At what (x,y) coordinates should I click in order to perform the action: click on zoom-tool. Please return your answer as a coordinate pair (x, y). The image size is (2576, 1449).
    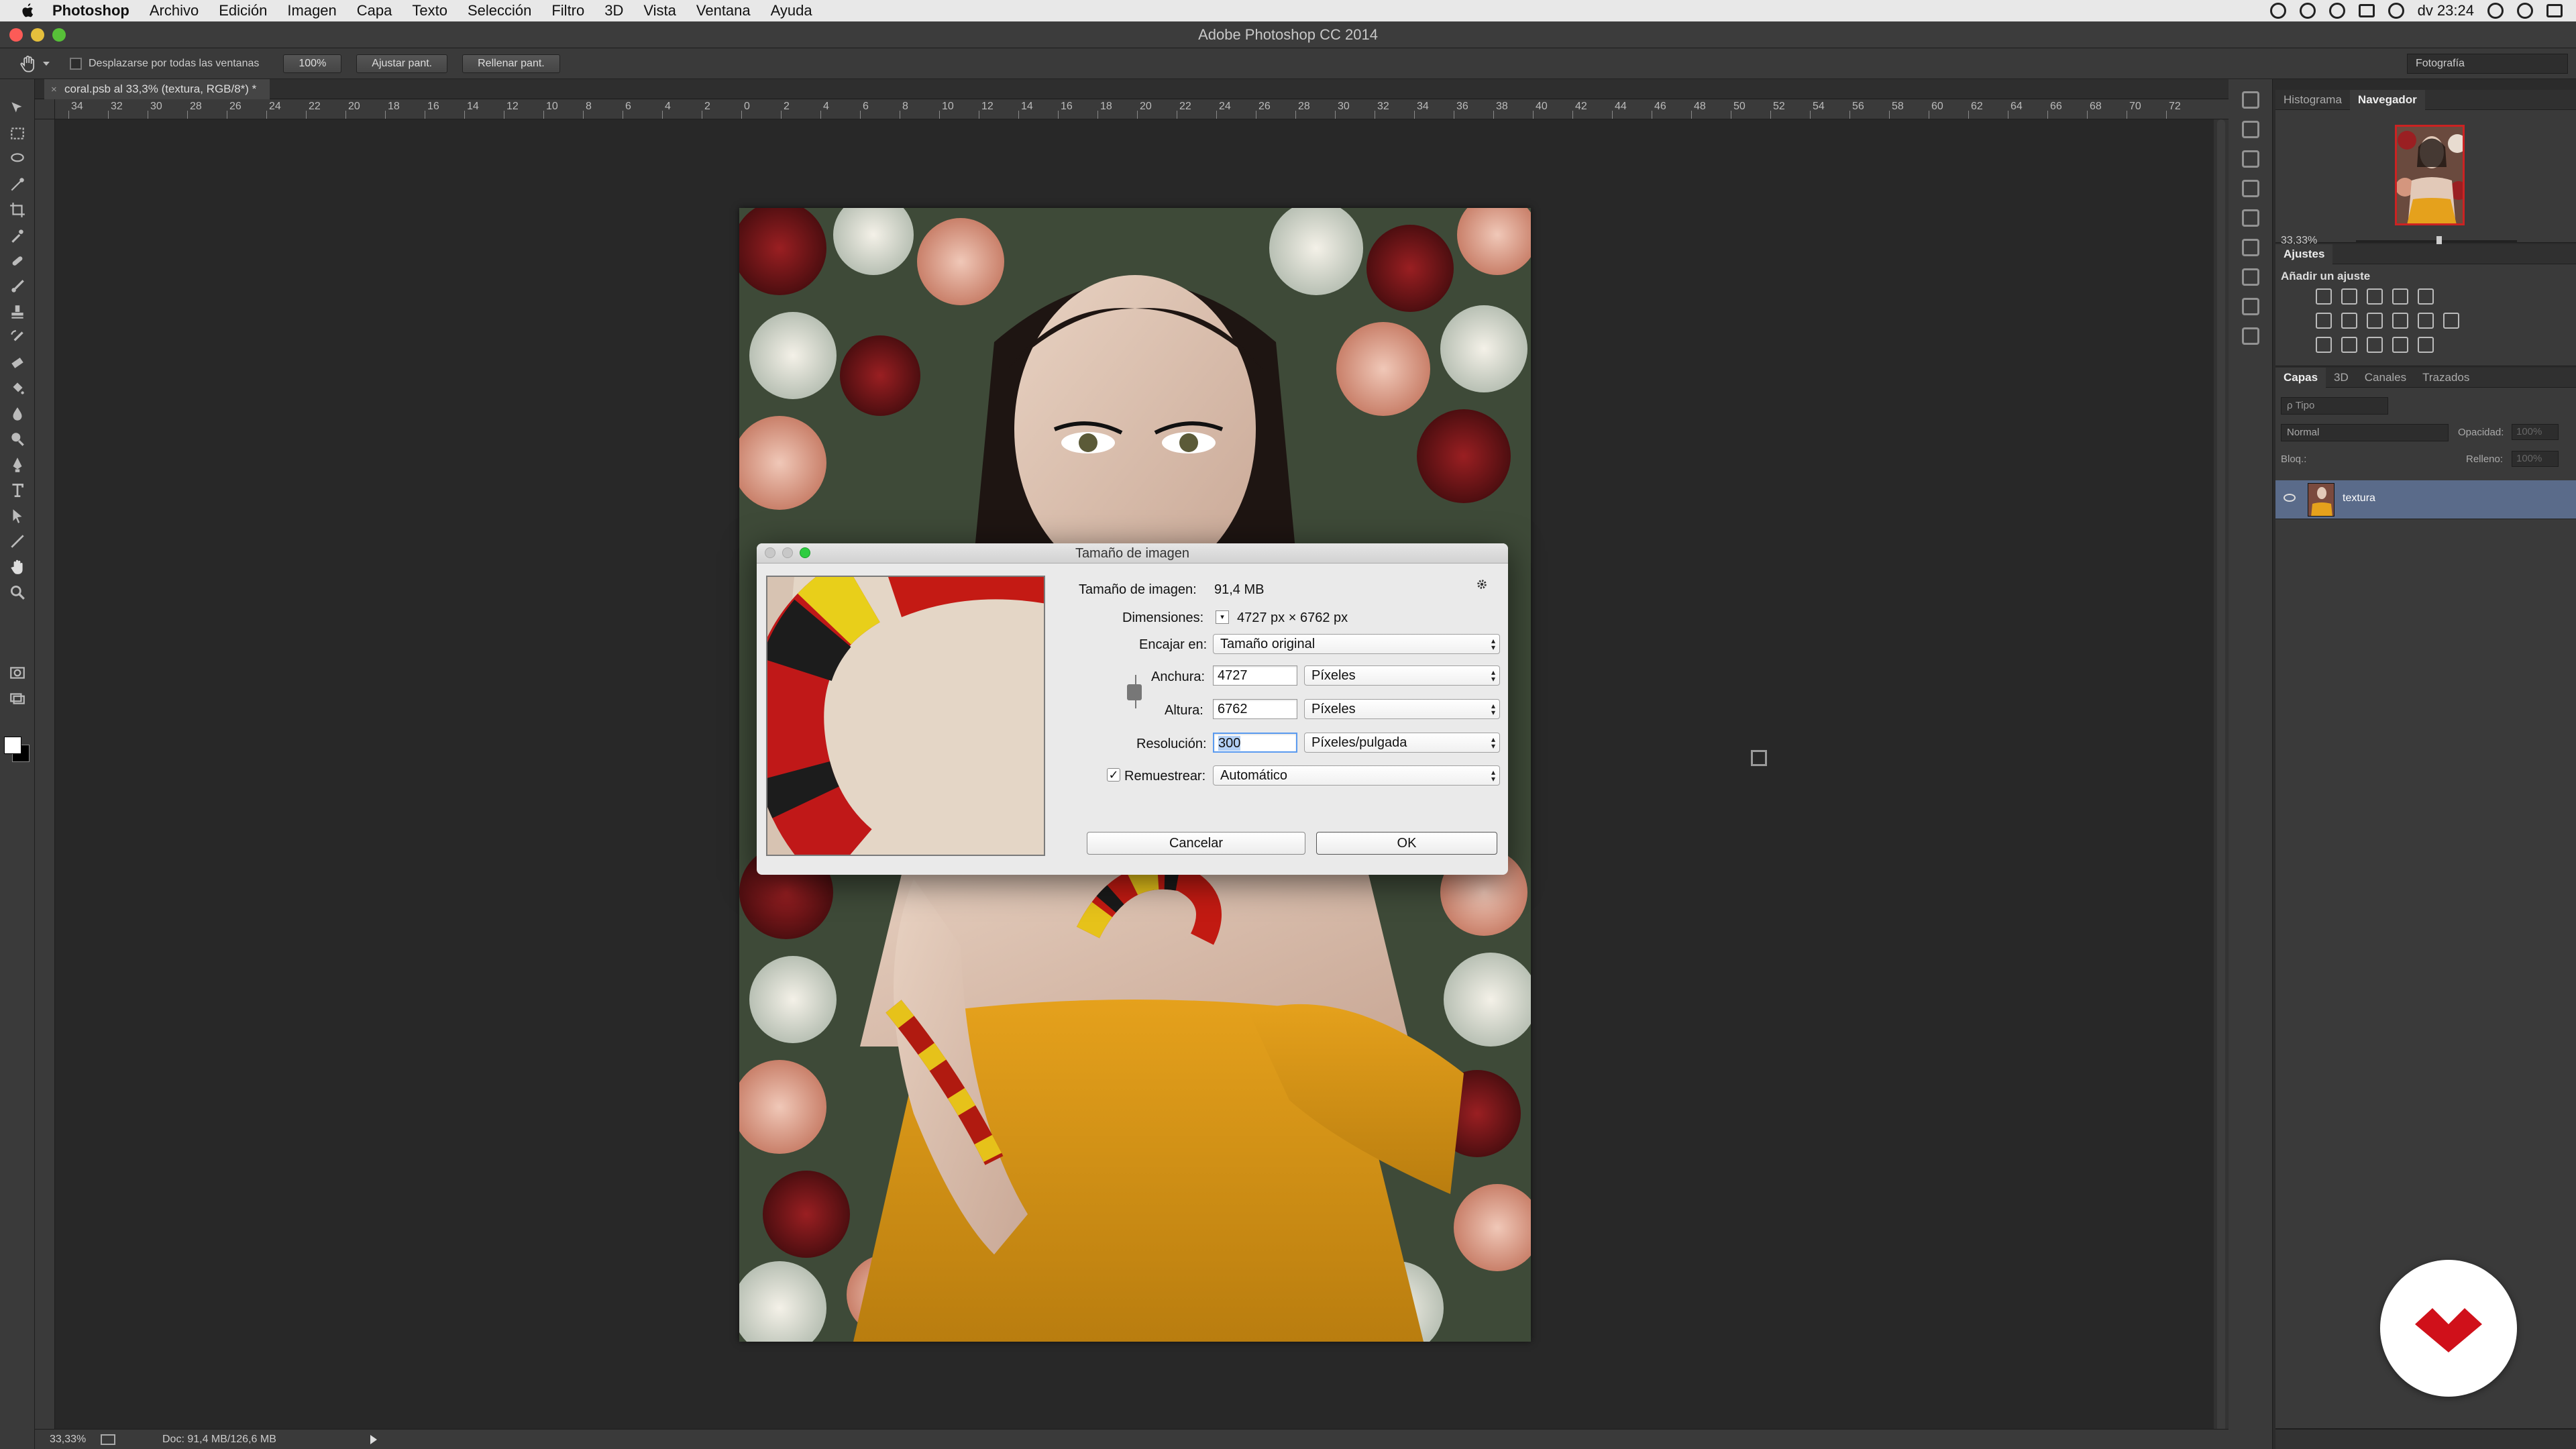
    Looking at the image, I should click on (17, 592).